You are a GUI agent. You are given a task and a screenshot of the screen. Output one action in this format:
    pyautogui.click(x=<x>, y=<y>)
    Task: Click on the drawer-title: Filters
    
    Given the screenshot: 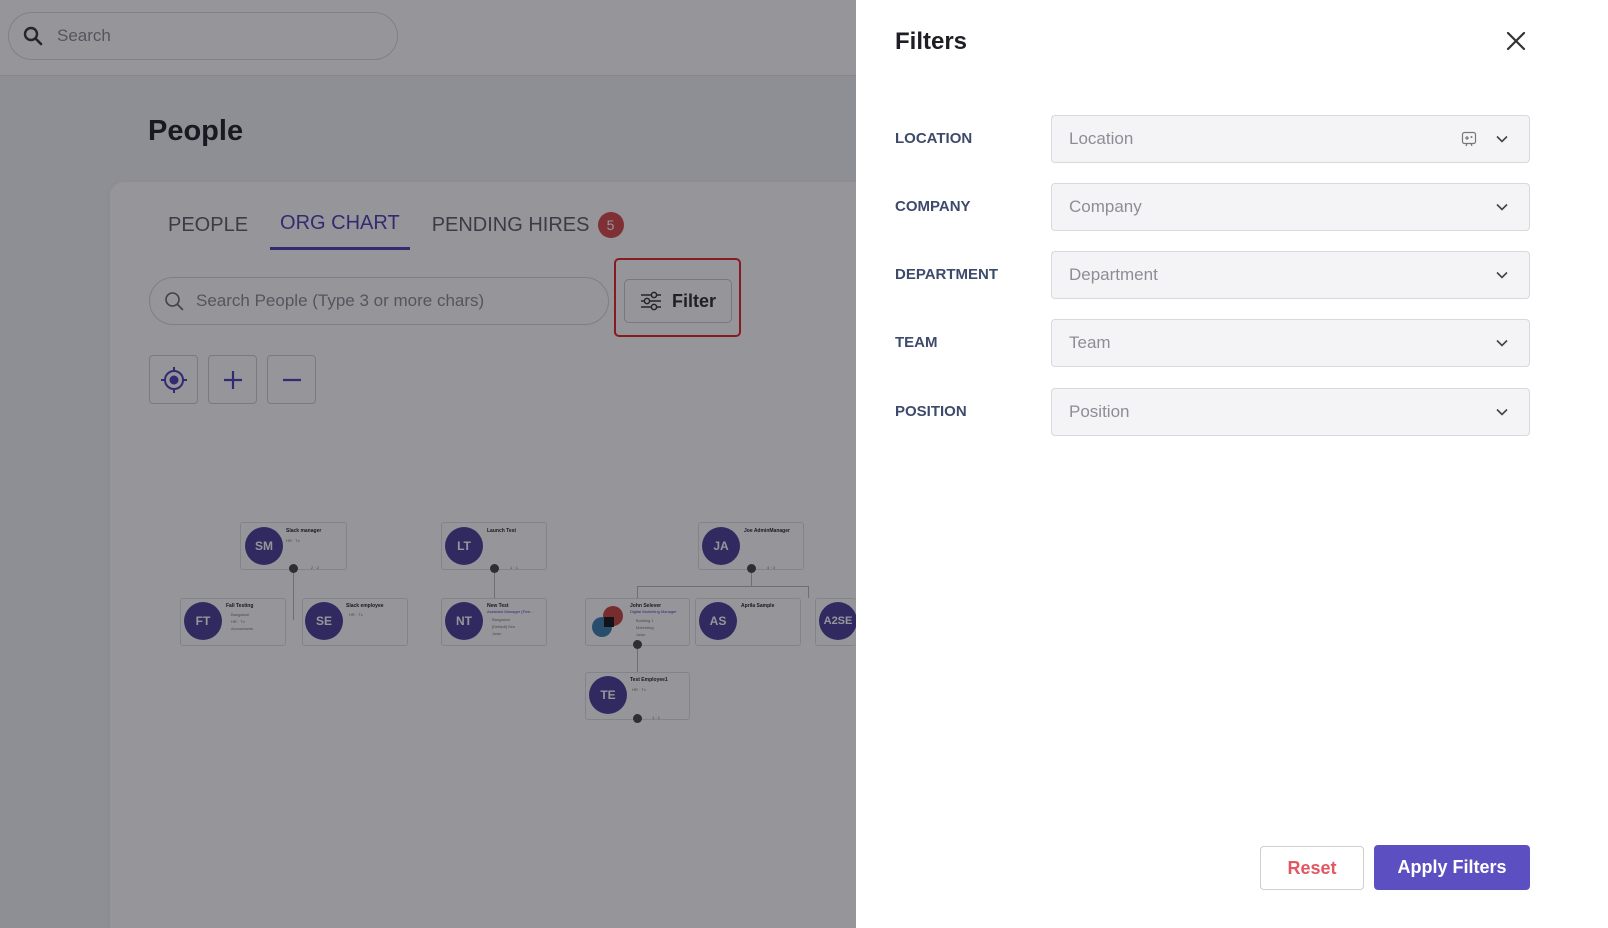 What is the action you would take?
    pyautogui.click(x=931, y=41)
    